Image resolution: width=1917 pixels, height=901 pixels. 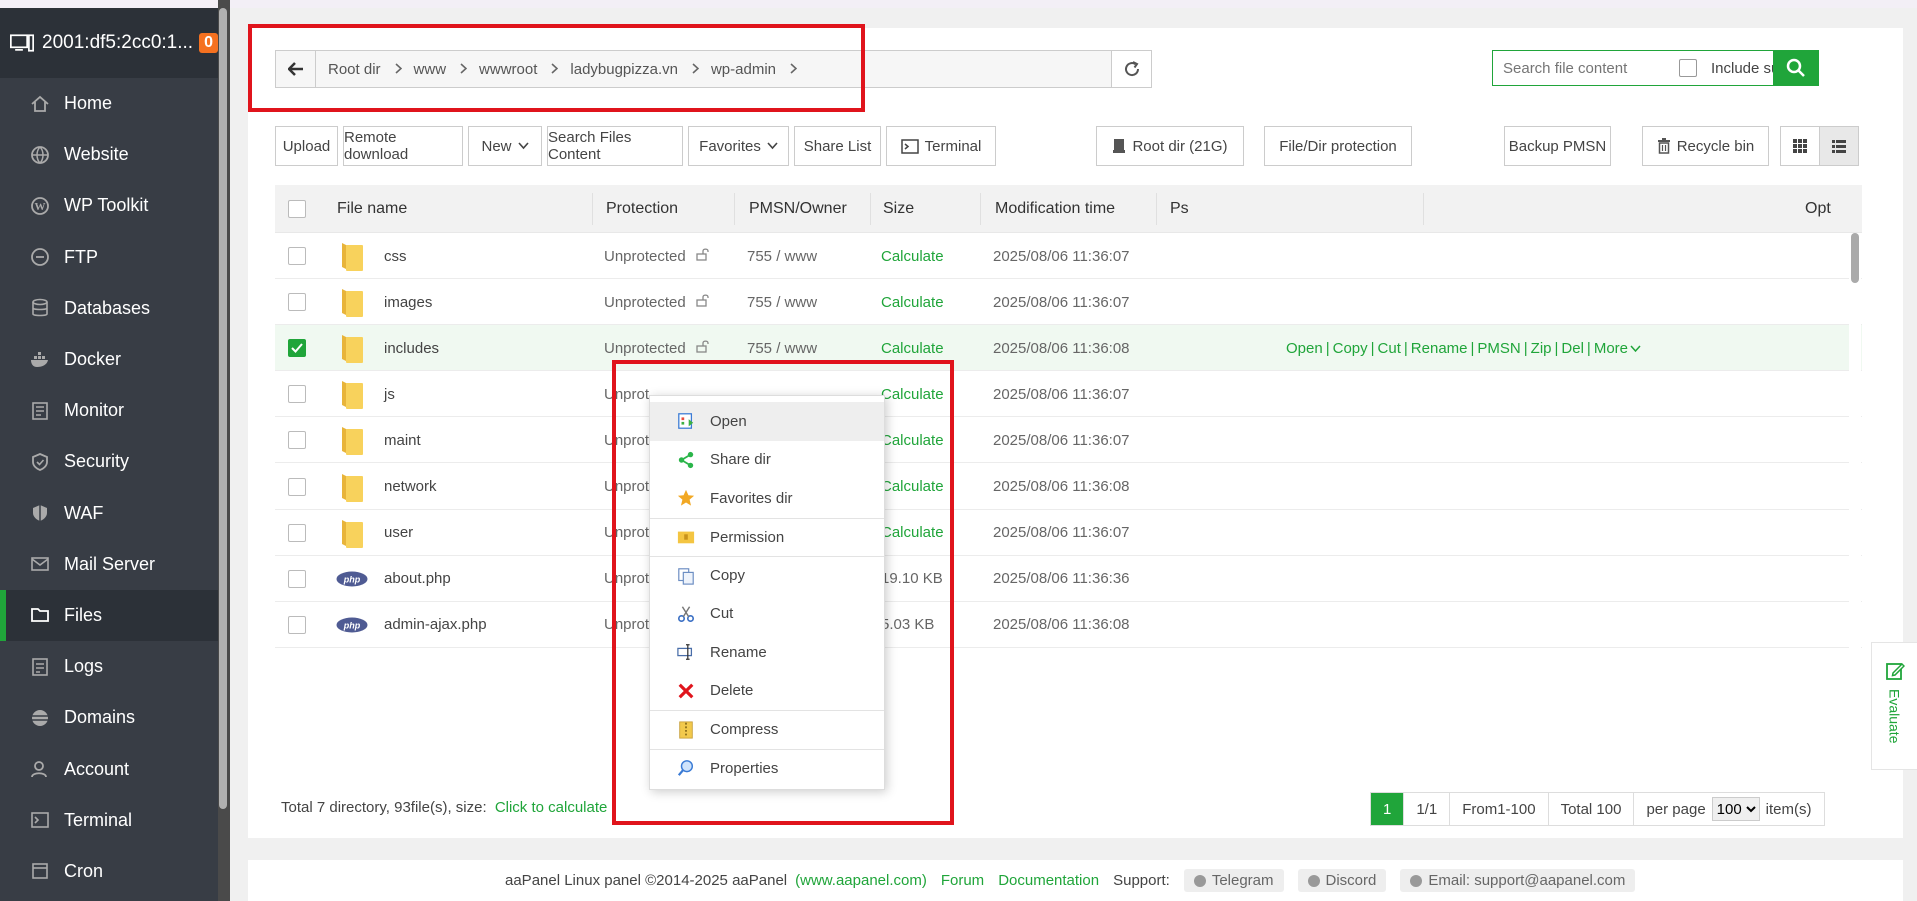 I want to click on sidebar-scrollbar-thumb, so click(x=223, y=408).